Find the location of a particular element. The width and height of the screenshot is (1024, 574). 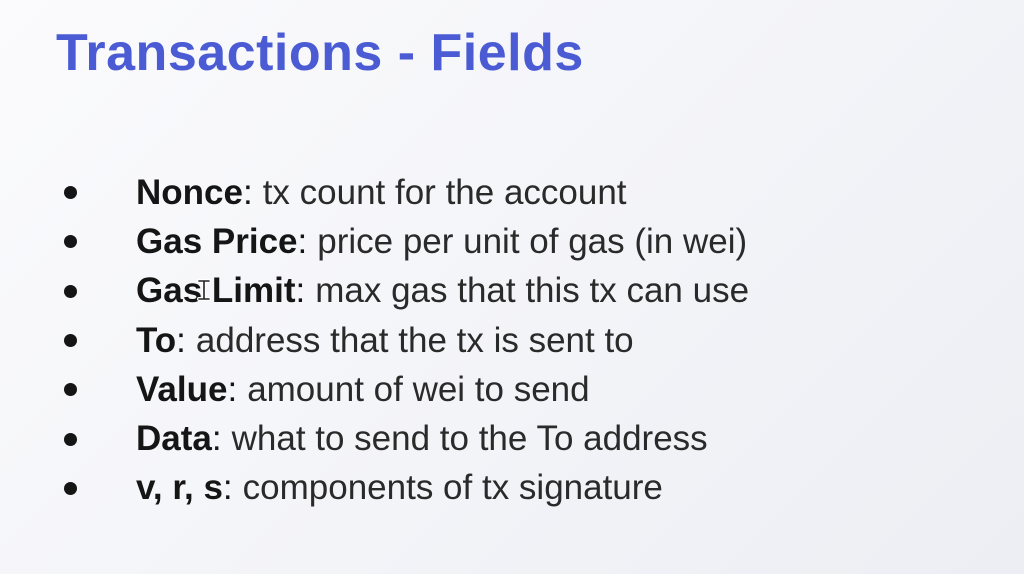

bullet-item: Gas Price: price per unit of gas (in wei) is located at coordinates (406, 241).